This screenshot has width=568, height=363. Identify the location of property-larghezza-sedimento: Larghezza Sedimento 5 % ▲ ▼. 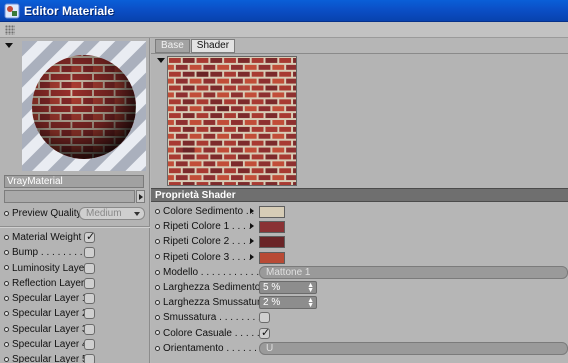
(361, 288).